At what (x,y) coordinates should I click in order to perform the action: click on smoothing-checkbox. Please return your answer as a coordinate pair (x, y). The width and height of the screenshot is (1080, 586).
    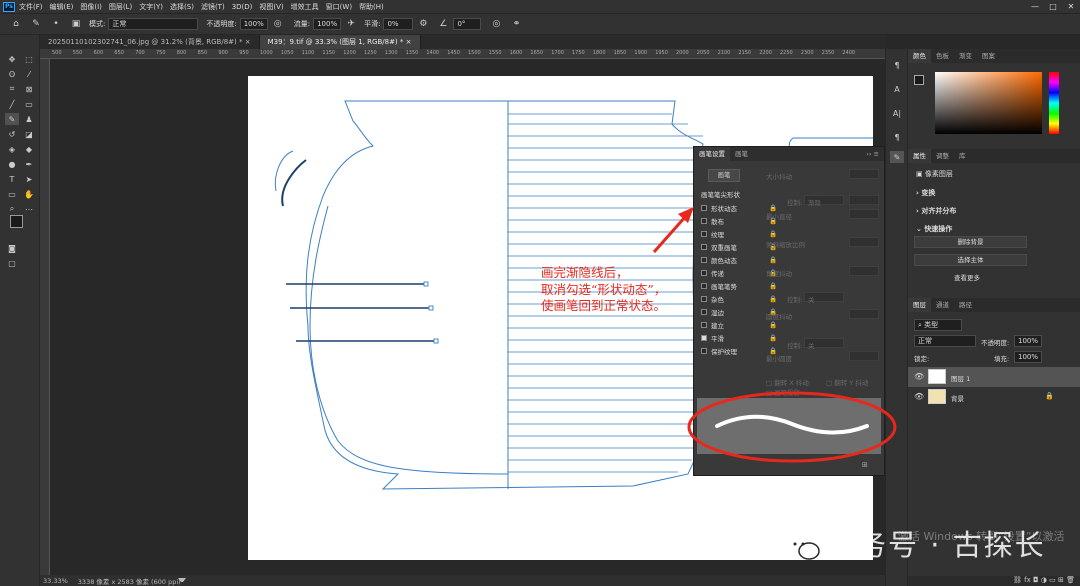
    Looking at the image, I should click on (704, 338).